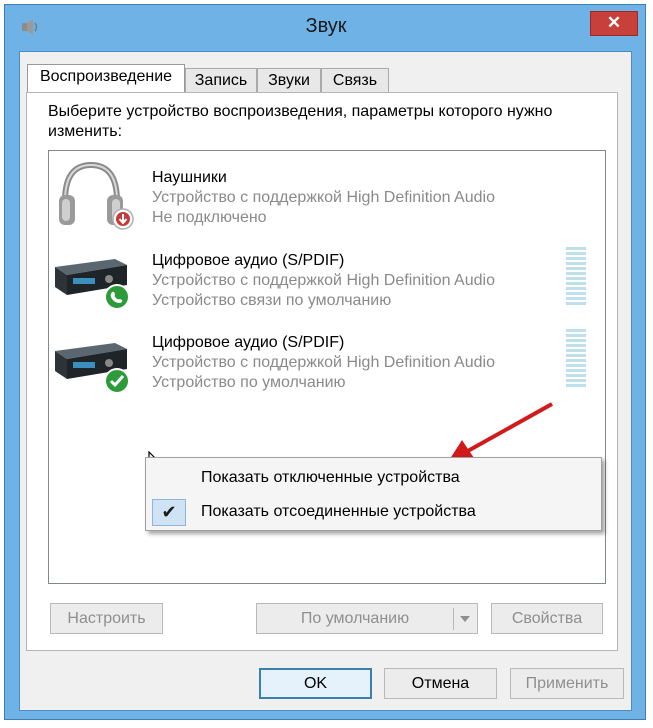 Image resolution: width=653 pixels, height=728 pixels. I want to click on cancel-button: Отмена, so click(440, 683).